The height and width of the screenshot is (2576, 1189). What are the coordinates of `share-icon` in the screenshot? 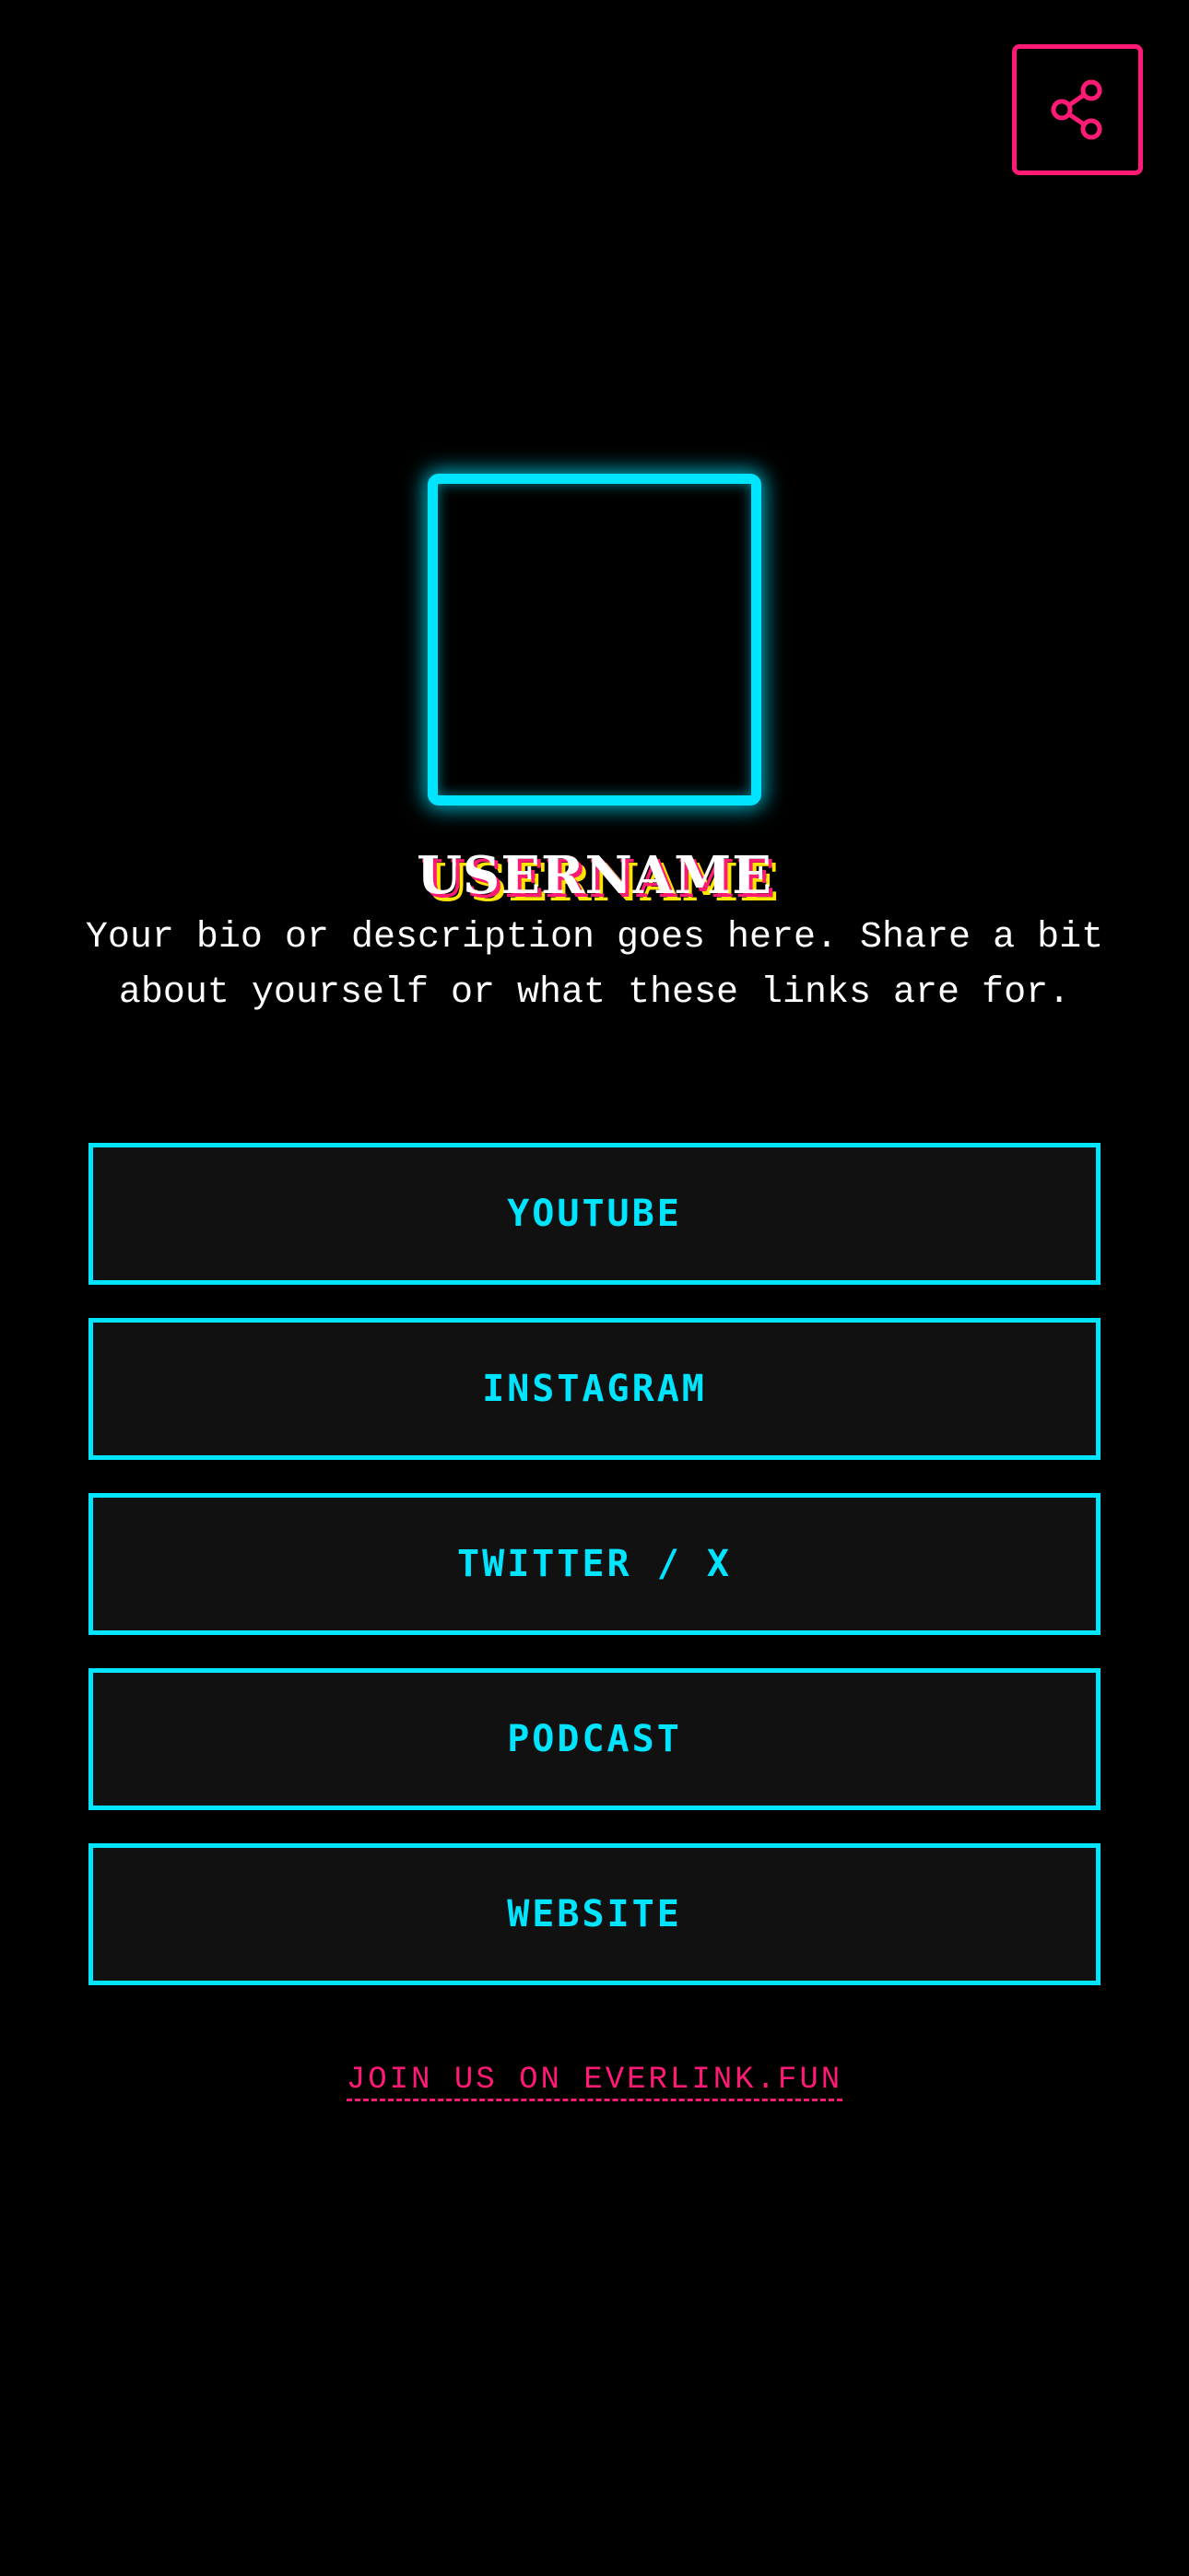 It's located at (1077, 110).